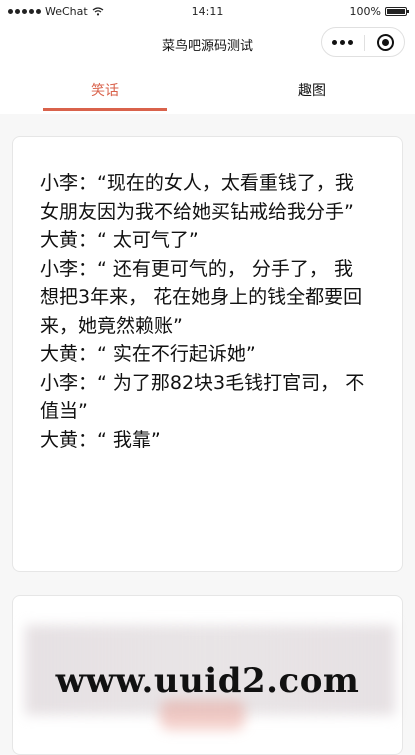 The image size is (415, 755). What do you see at coordinates (100, 439) in the screenshot?
I see `joke-line: 大黄：“ 我靠”` at bounding box center [100, 439].